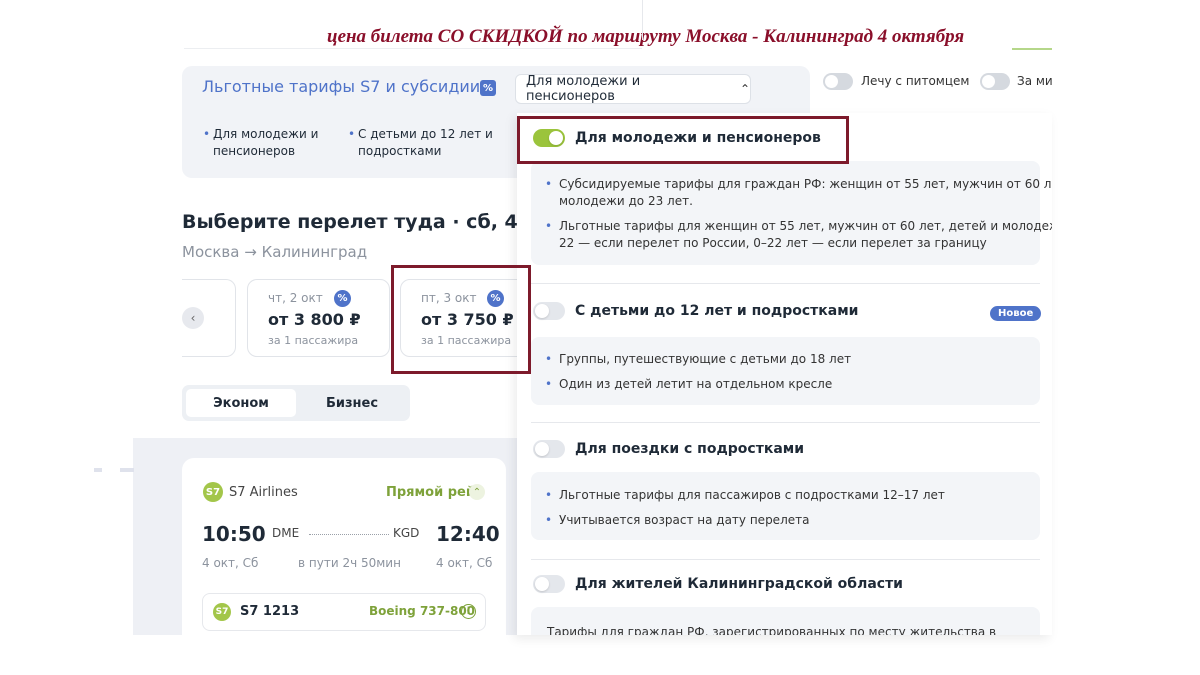  Describe the element at coordinates (549, 449) in the screenshot. I see `toggle-teens` at that location.